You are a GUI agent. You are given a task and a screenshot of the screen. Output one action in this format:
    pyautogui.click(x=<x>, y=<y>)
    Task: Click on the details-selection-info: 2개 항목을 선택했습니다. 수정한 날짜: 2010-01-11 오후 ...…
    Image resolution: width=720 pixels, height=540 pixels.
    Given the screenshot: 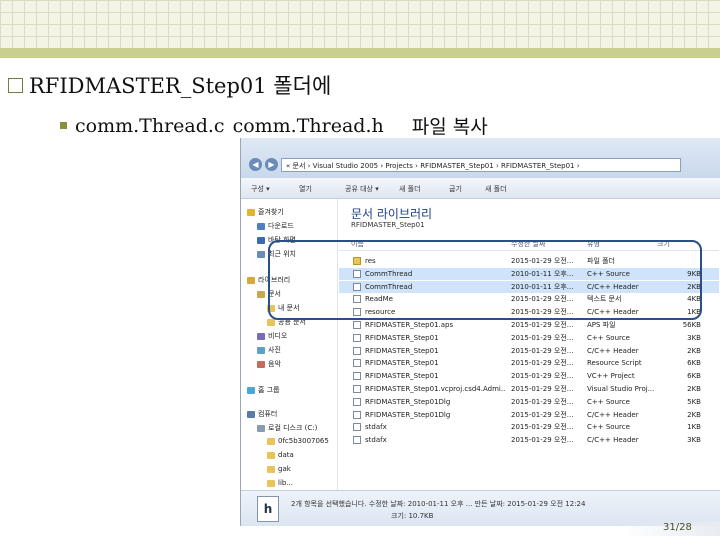 What is the action you would take?
    pyautogui.click(x=438, y=504)
    